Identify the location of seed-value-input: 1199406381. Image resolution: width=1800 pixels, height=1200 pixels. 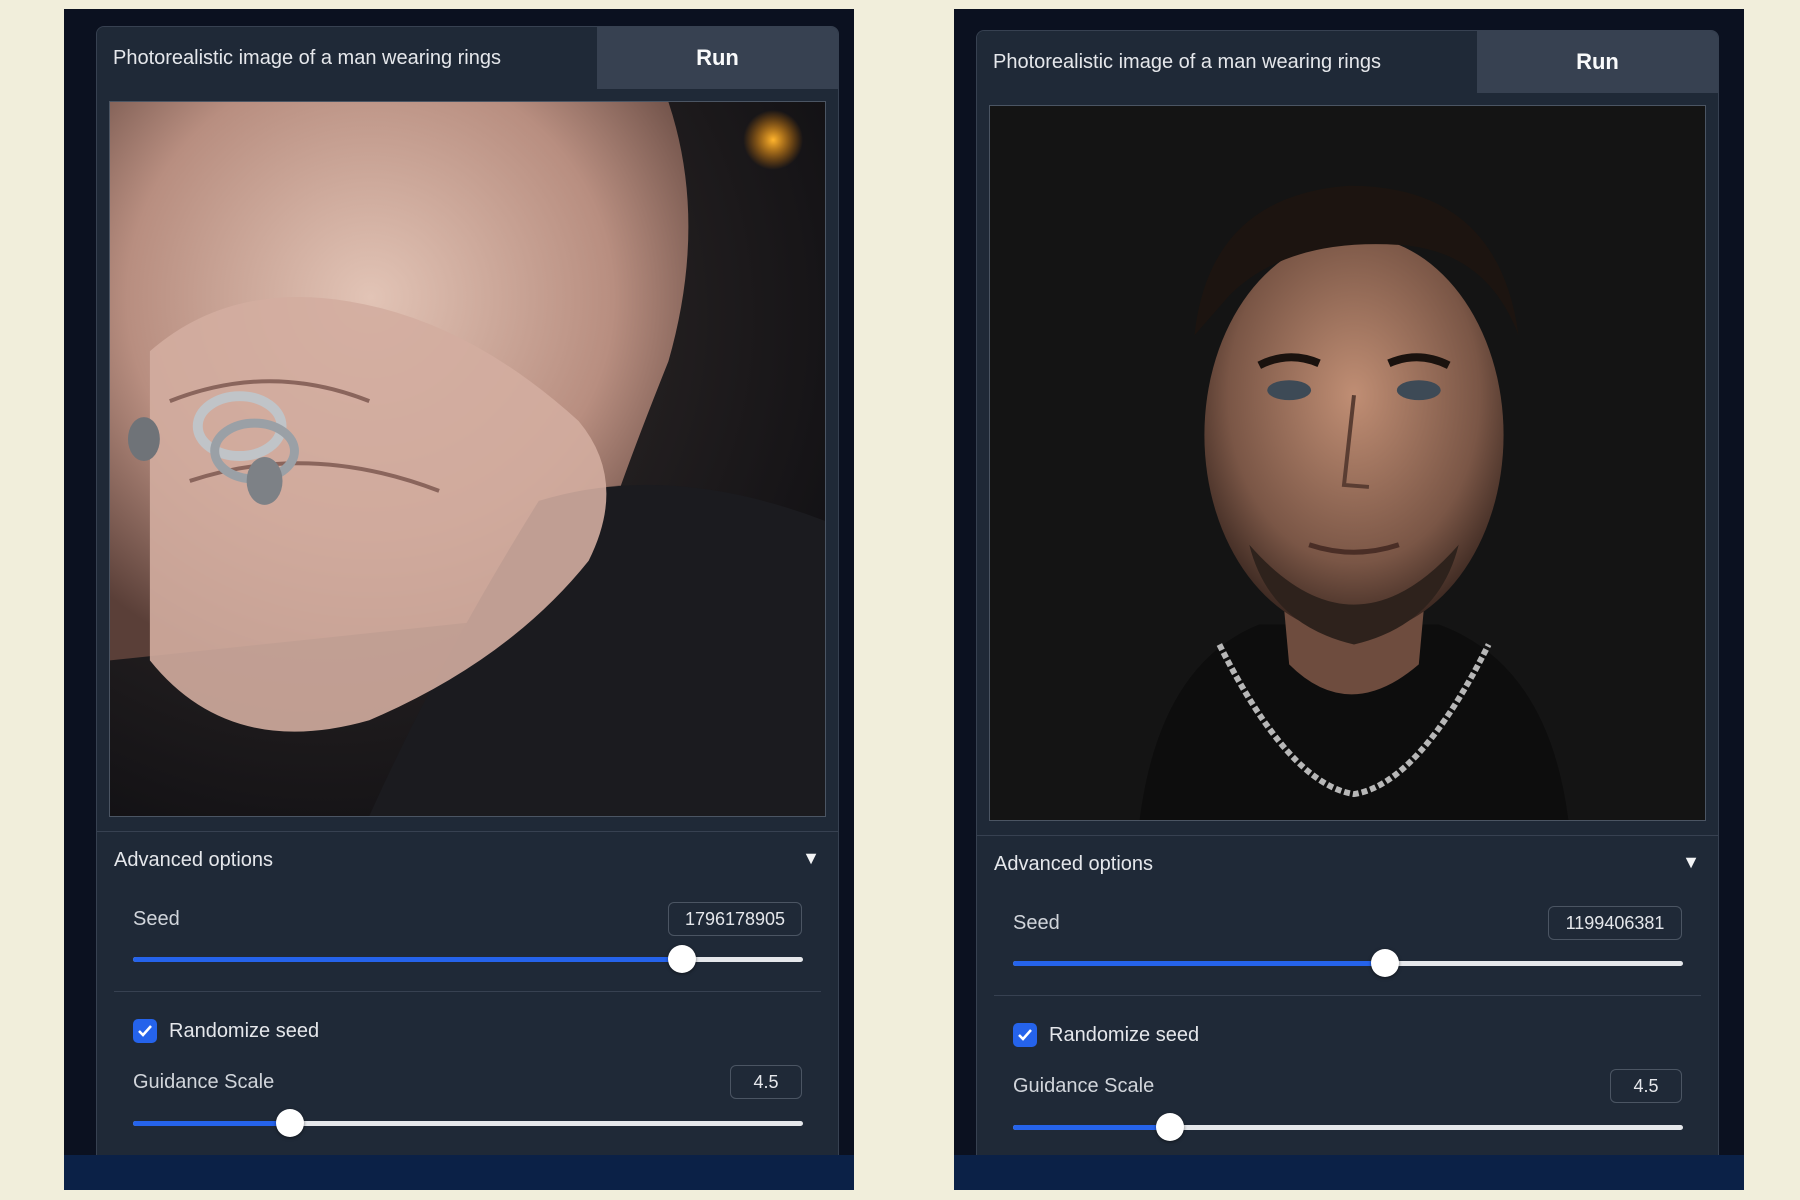
(1615, 923).